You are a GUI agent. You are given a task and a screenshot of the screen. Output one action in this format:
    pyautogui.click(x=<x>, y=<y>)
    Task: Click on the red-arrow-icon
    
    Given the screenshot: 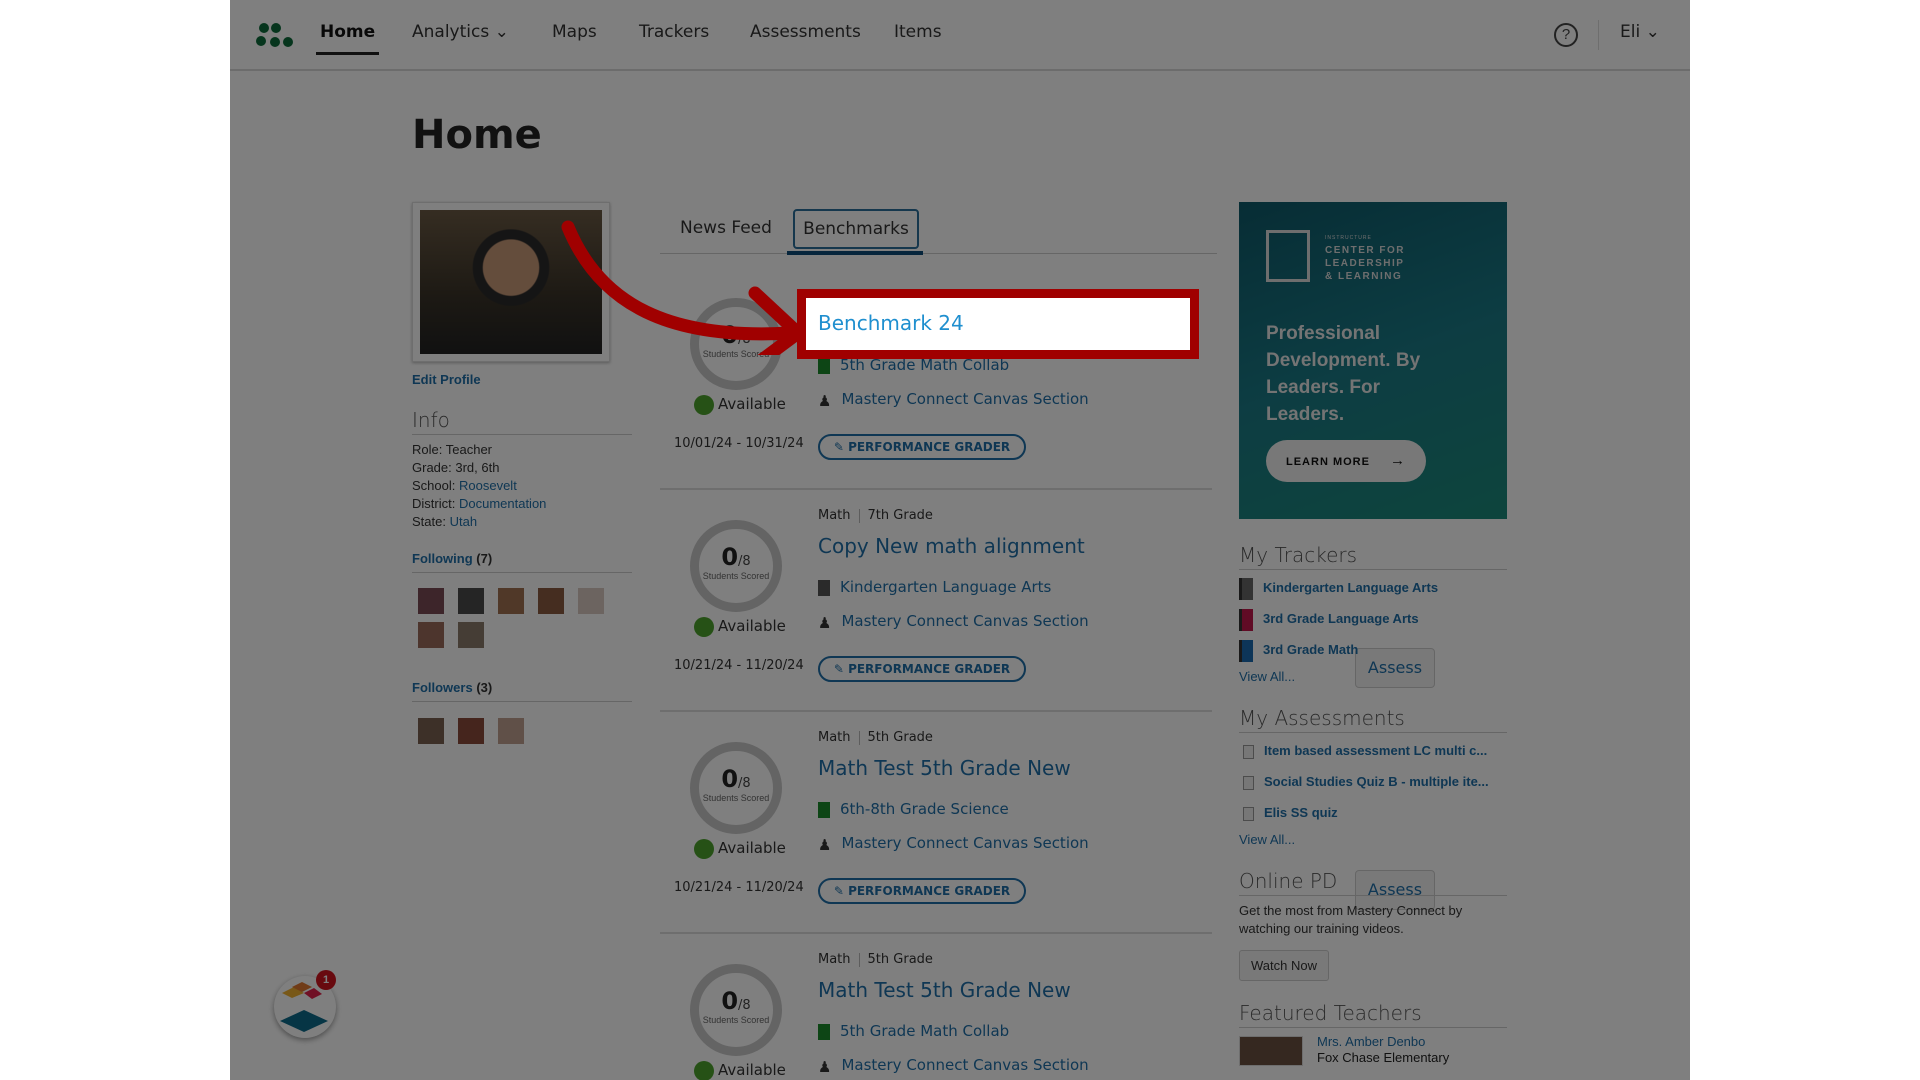 What is the action you would take?
    pyautogui.click(x=683, y=287)
    